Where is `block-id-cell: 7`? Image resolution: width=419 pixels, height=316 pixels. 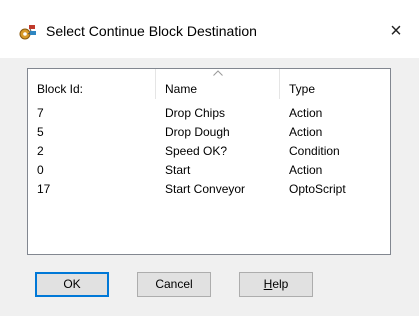 block-id-cell: 7 is located at coordinates (40, 113).